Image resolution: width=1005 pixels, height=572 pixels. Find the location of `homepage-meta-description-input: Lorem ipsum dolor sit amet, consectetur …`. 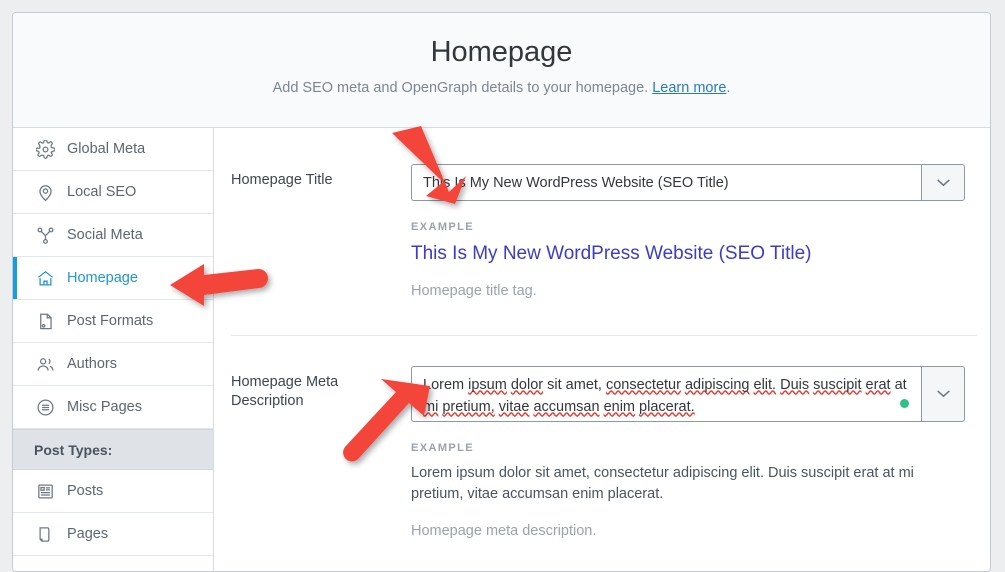

homepage-meta-description-input: Lorem ipsum dolor sit amet, consectetur … is located at coordinates (666, 393).